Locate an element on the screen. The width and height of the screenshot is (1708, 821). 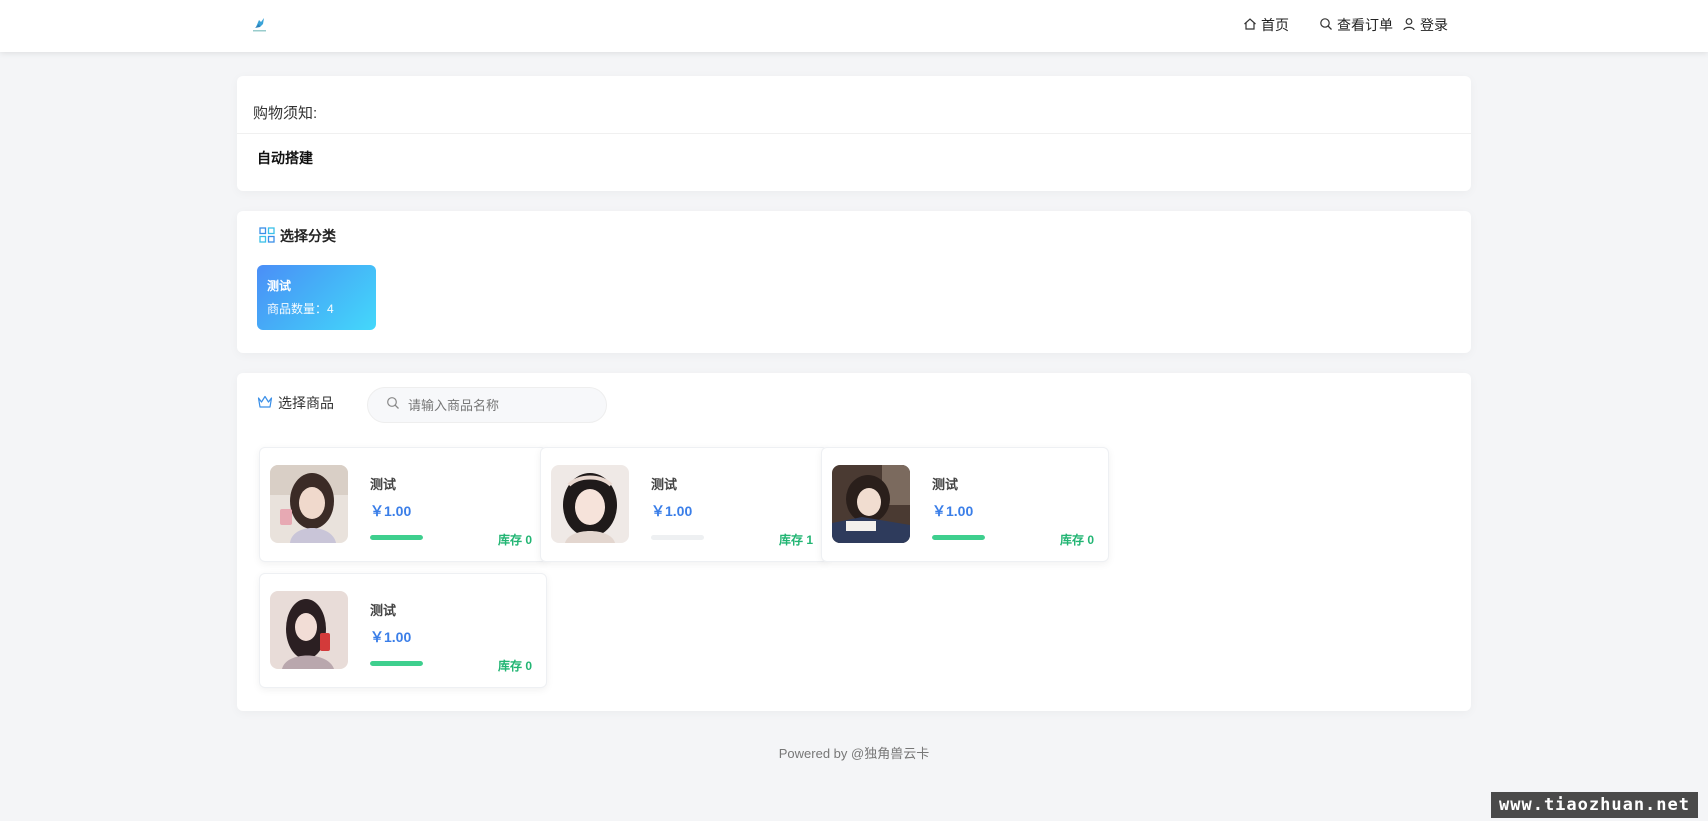
product-search-input is located at coordinates (498, 405).